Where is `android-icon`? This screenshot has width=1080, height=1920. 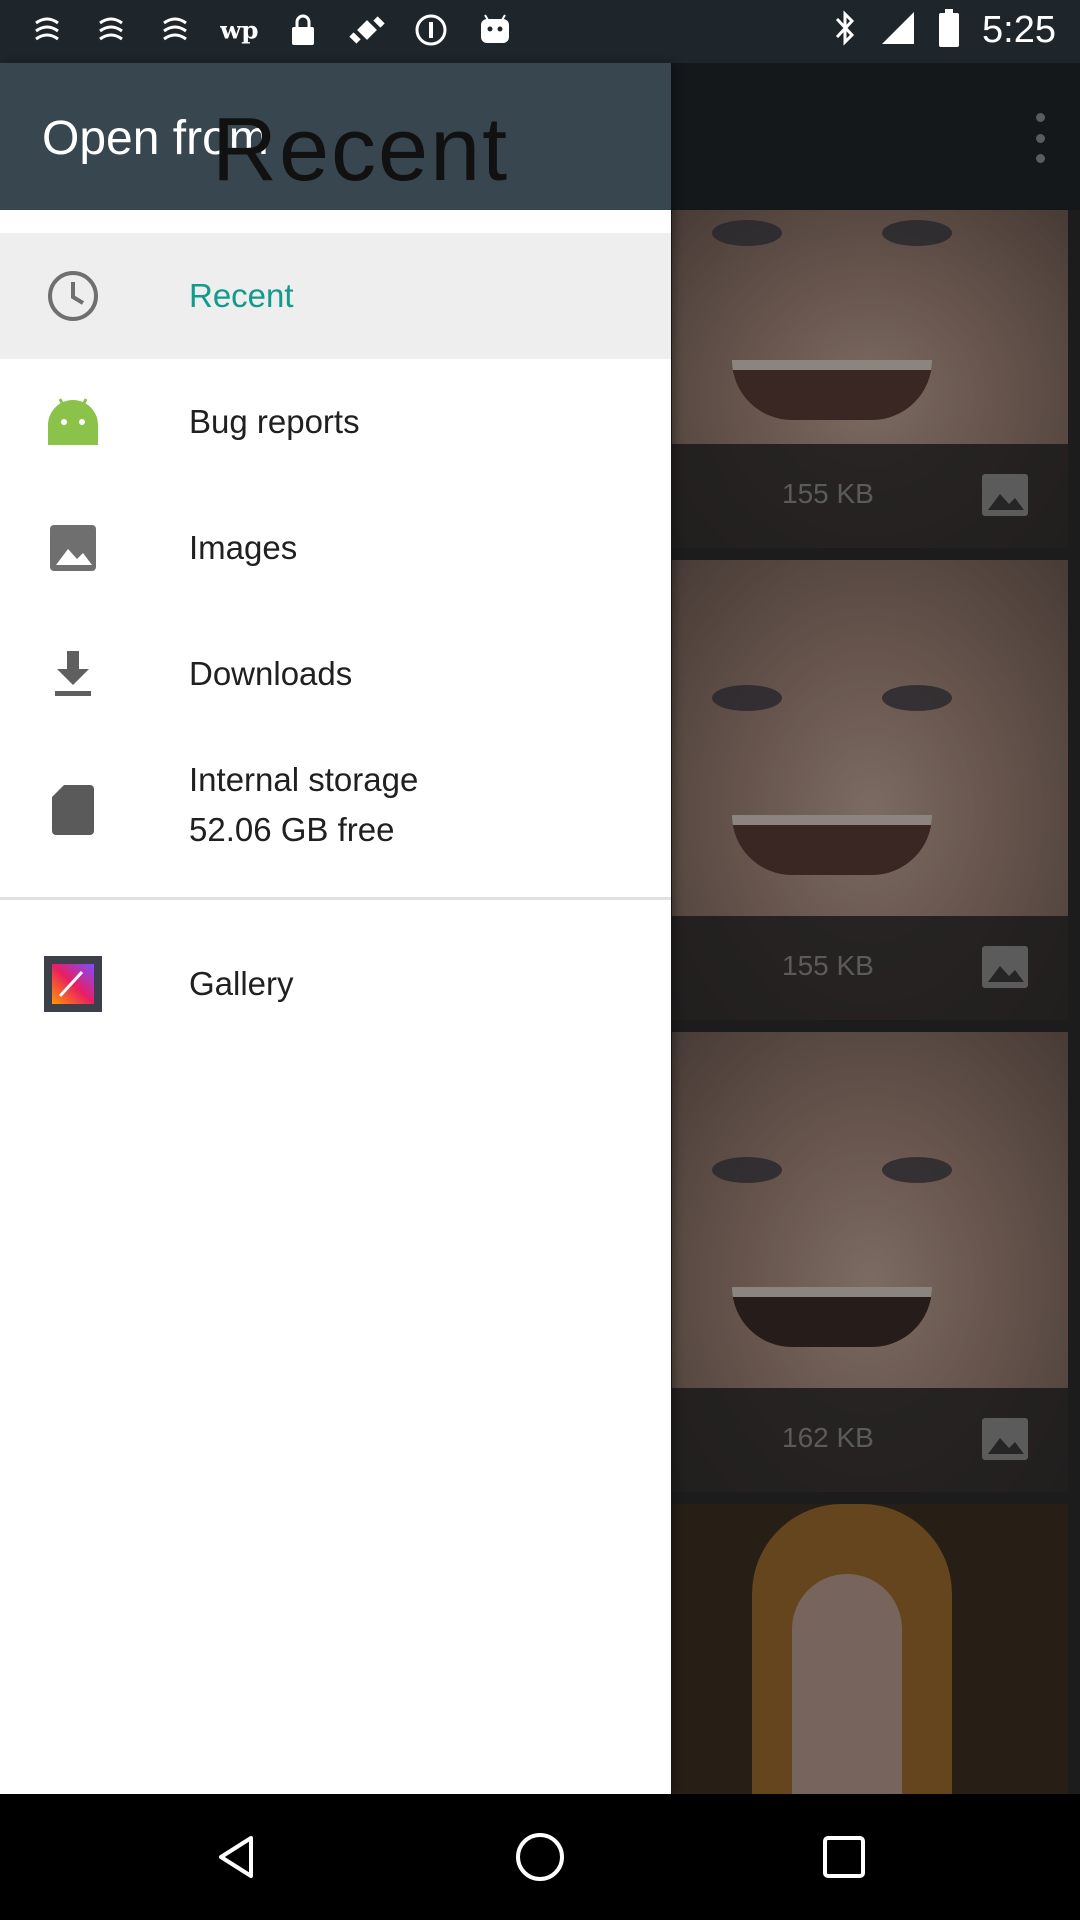
android-icon is located at coordinates (73, 422).